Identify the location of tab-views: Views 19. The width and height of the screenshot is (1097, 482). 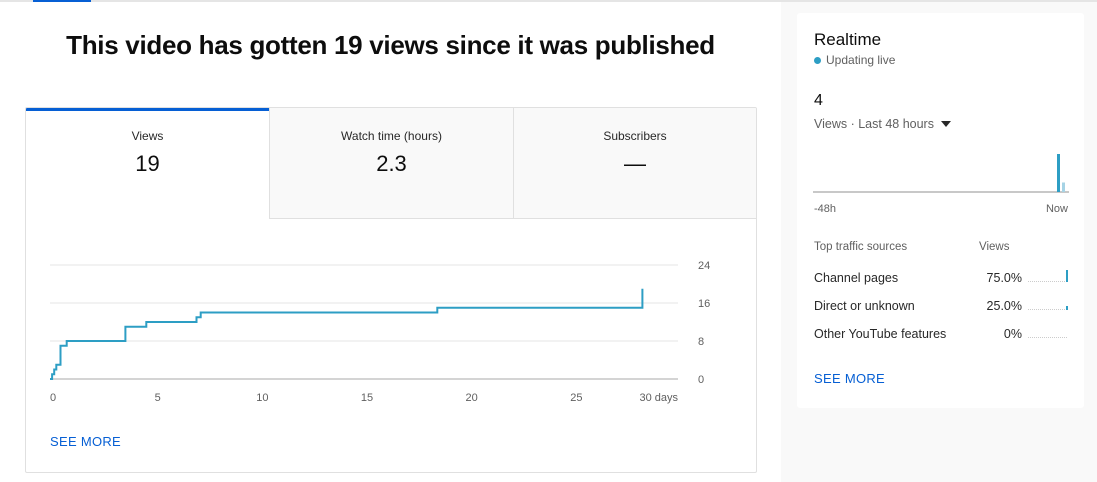
(148, 163).